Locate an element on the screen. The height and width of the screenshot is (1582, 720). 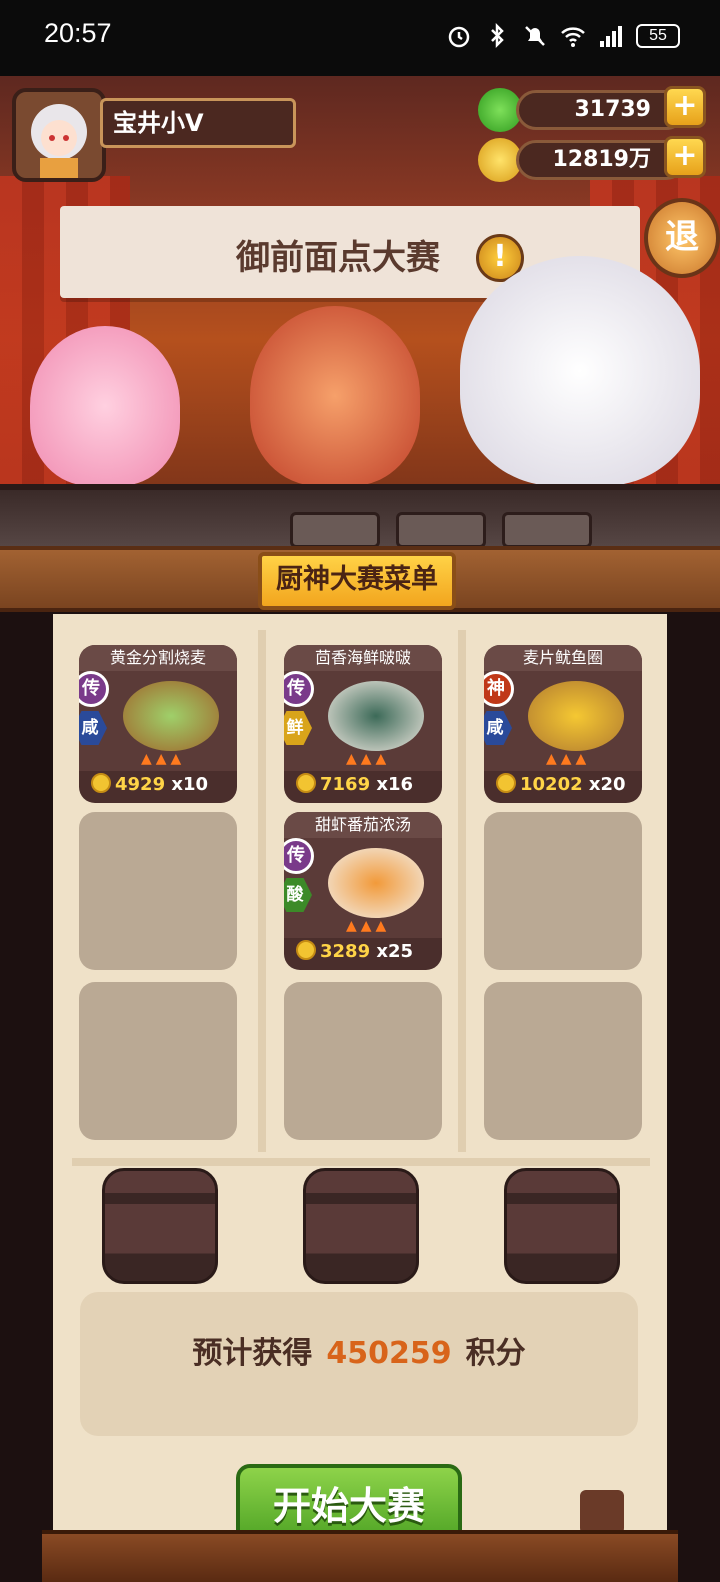
points-estimate-box: 预计获得 450259 积分 is located at coordinates (359, 1364).